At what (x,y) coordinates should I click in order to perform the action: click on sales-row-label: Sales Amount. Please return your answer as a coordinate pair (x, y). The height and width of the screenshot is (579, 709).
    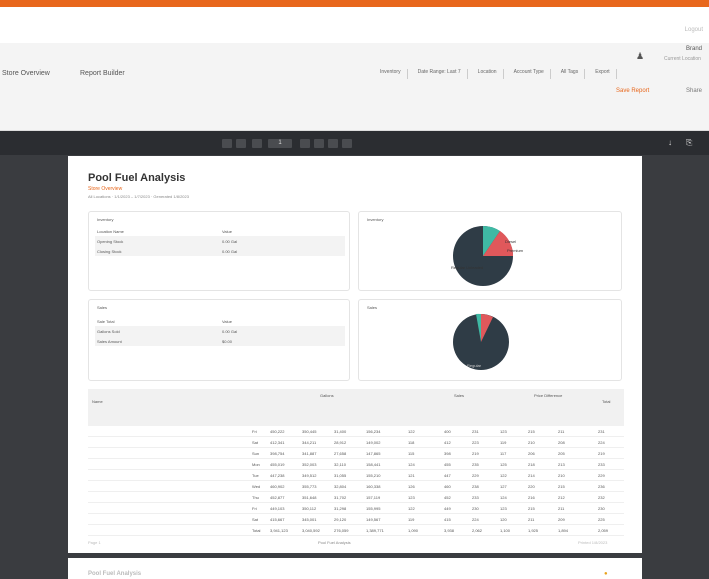
    Looking at the image, I should click on (109, 341).